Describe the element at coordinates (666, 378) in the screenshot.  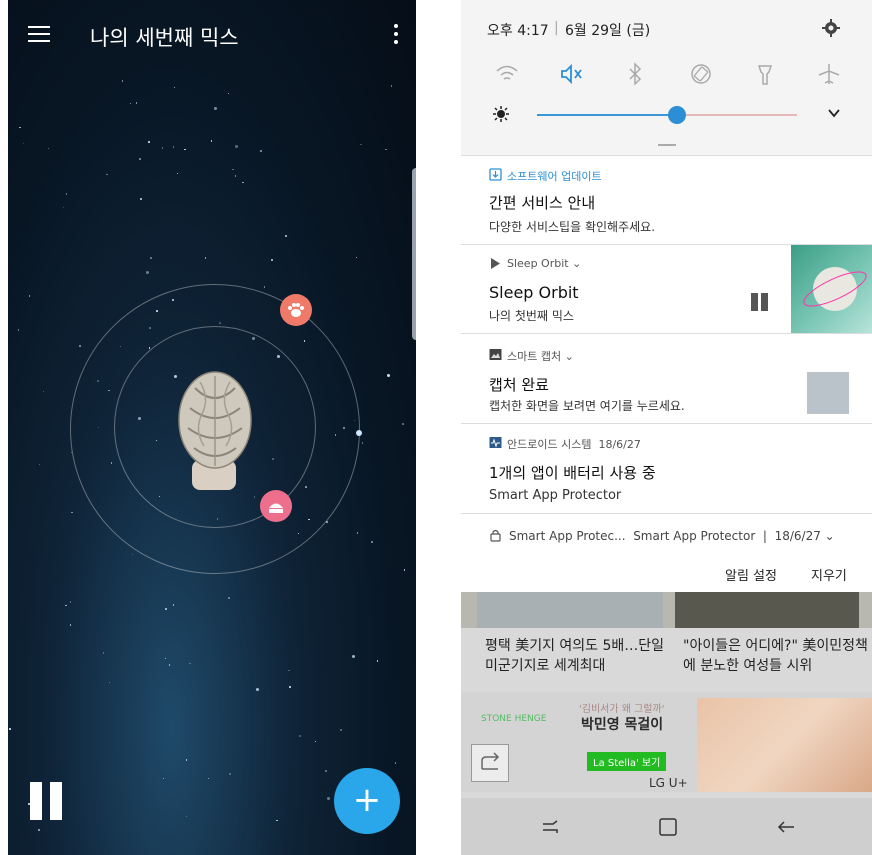
I see `notification-smart-capture: 스마트 캡처 ⌄ 캡처 완료 캡처한 화면을 보려면 여기를 누르세요.` at that location.